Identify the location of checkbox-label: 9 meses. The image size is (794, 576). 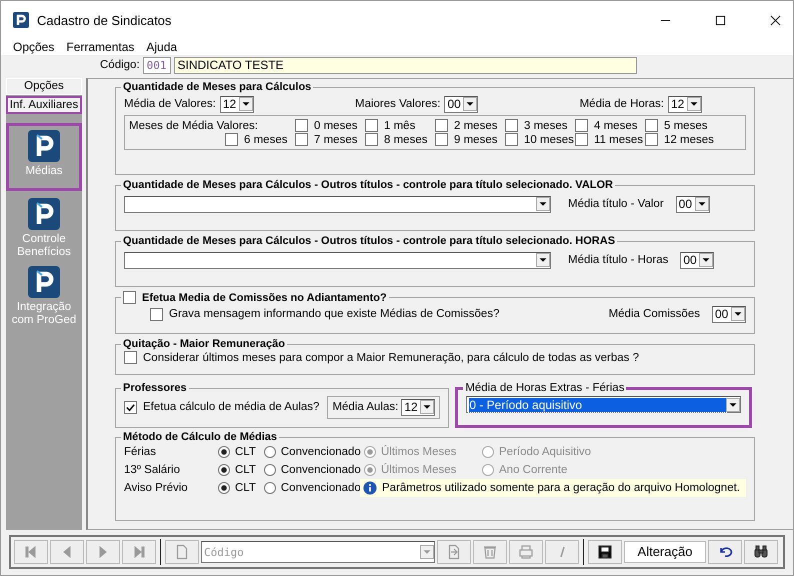
(476, 140).